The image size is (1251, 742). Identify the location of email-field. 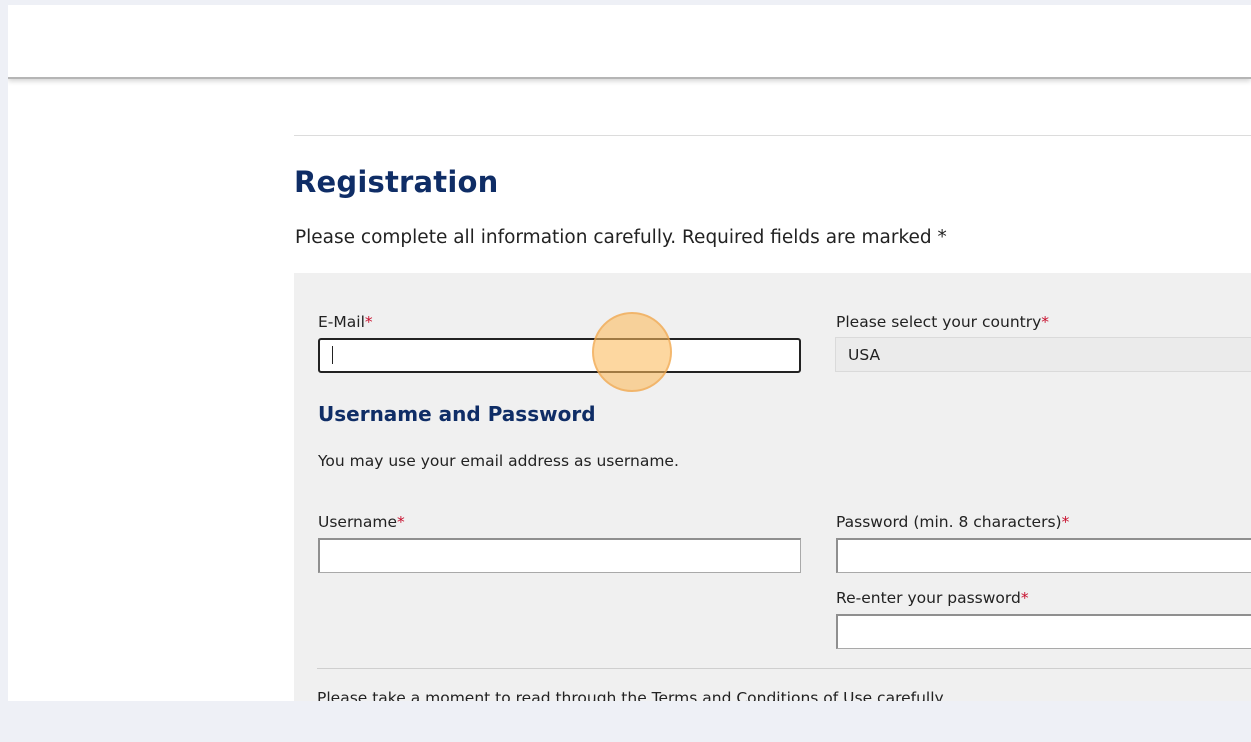
(559, 355).